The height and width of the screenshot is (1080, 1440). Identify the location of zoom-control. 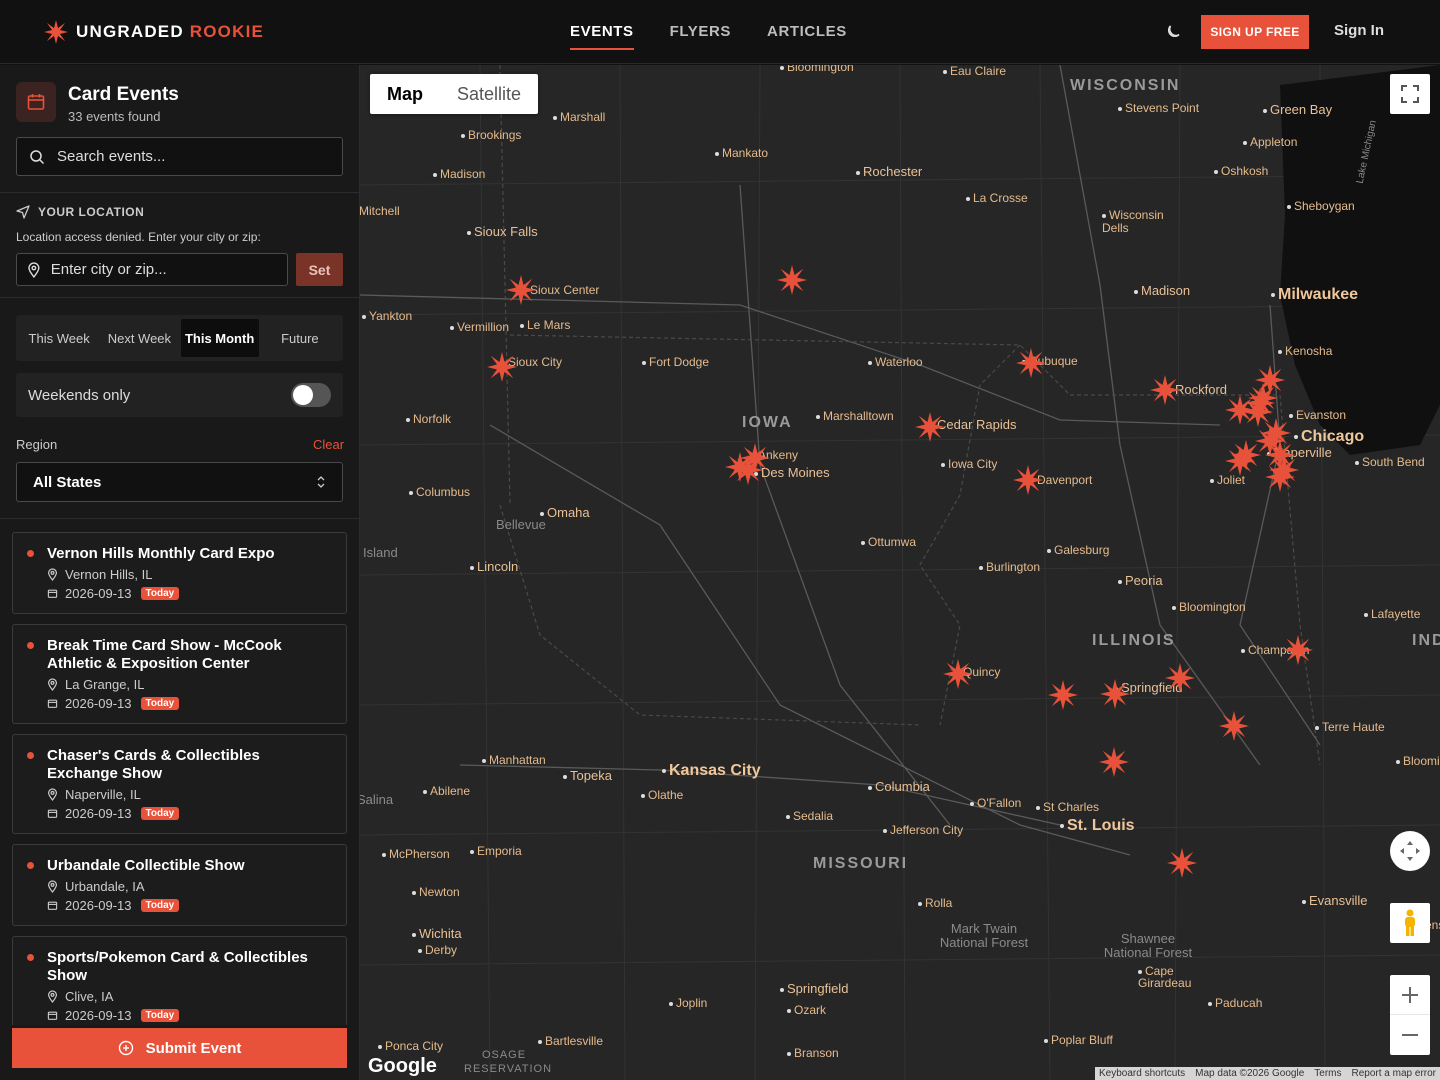
(1410, 1015).